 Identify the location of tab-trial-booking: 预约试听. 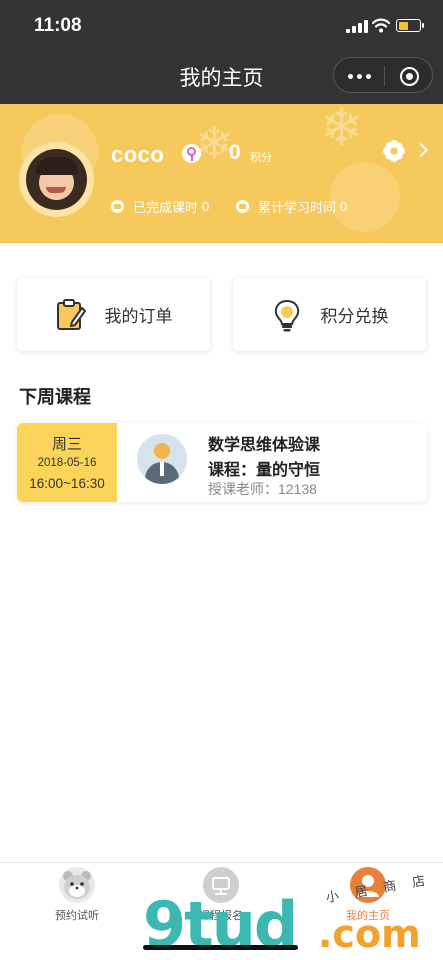
(77, 895).